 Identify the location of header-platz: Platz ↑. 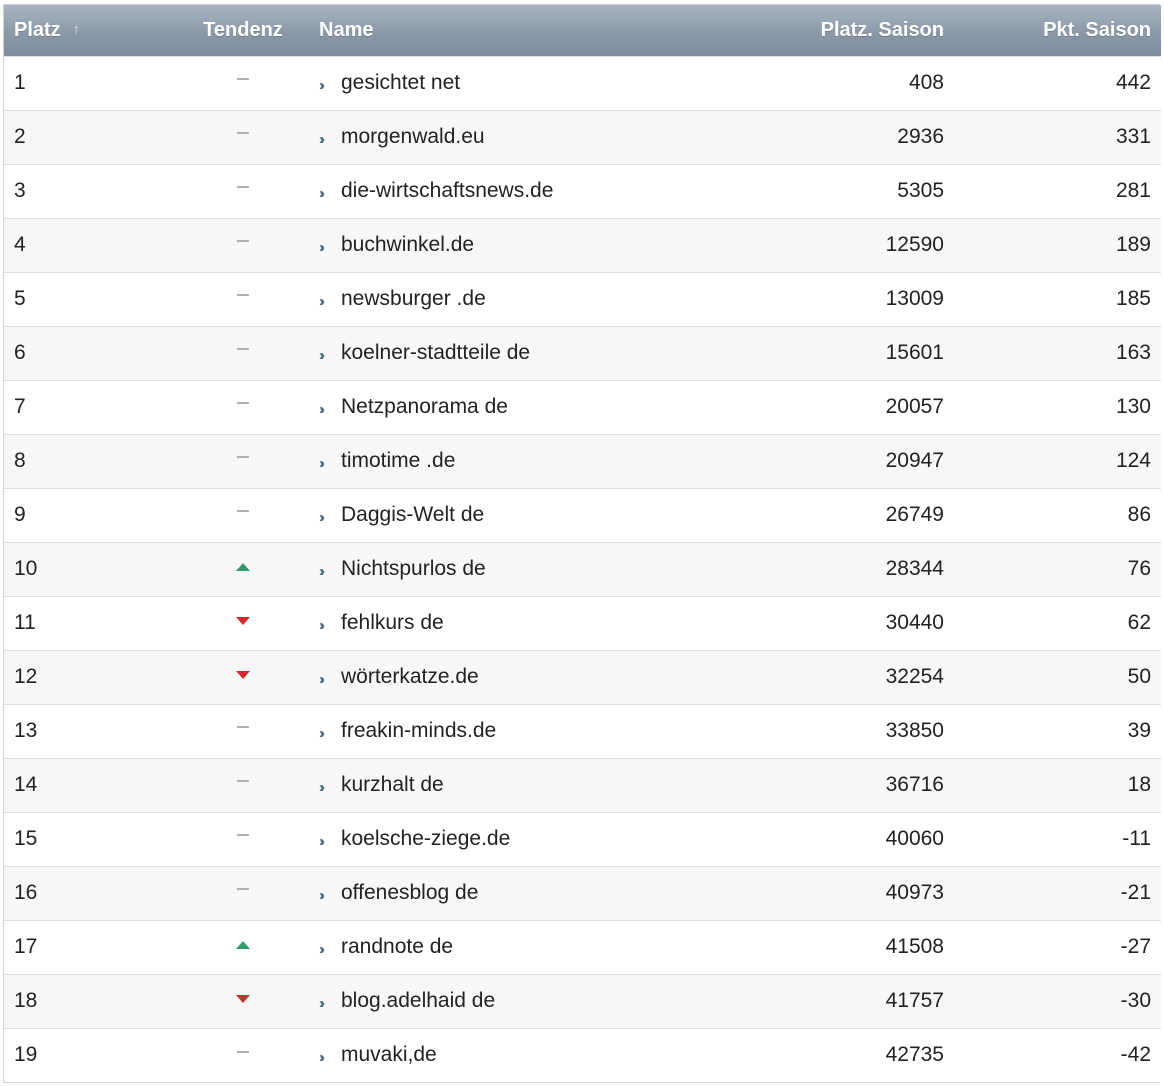
(88, 30).